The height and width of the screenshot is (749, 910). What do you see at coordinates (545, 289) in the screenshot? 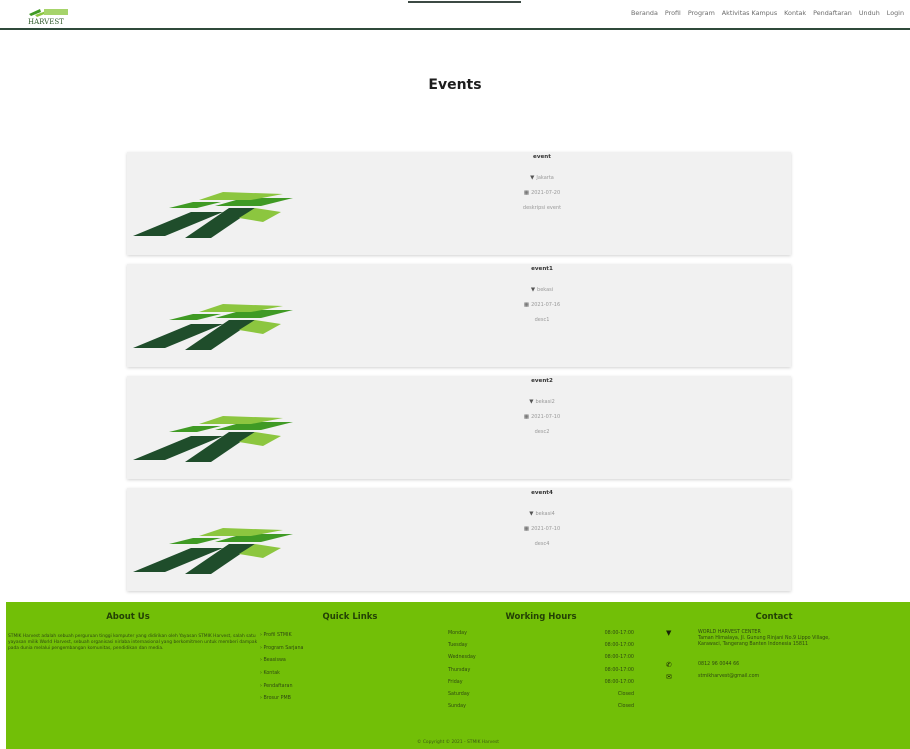
I see `event-location-text: bekasi` at bounding box center [545, 289].